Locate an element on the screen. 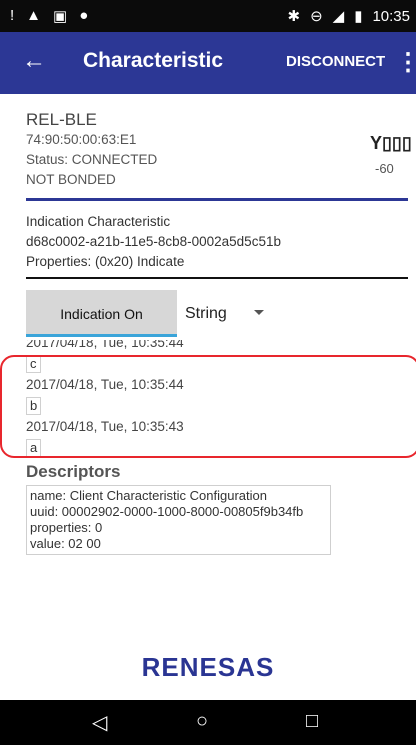  characteristic-uuid: d68c0002-a21b-11e5-8cb8-0002a5d5c51b is located at coordinates (153, 241).